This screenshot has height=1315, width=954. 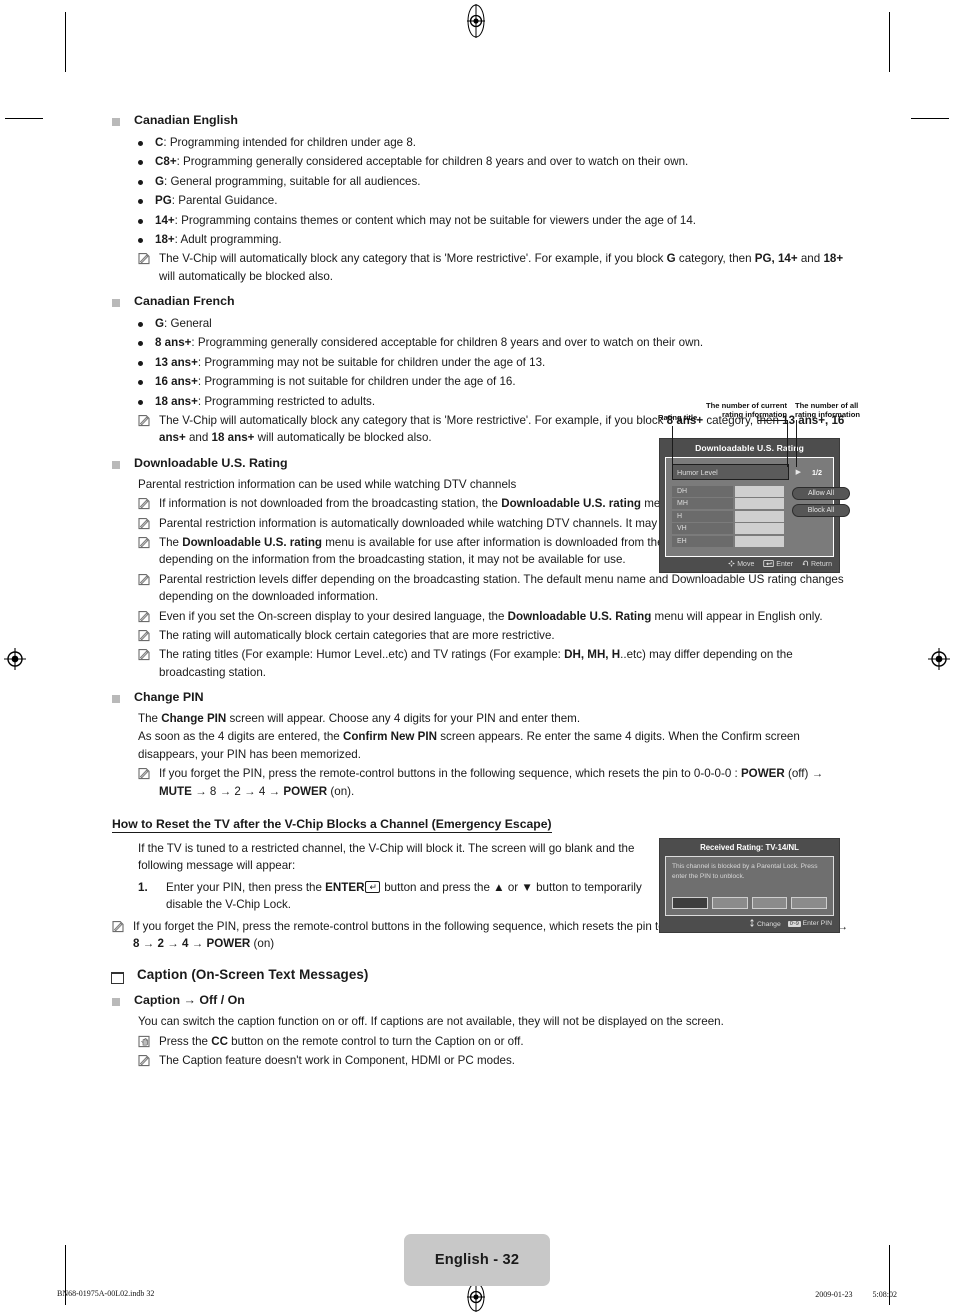 I want to click on rating-row: EH, so click(x=728, y=541).